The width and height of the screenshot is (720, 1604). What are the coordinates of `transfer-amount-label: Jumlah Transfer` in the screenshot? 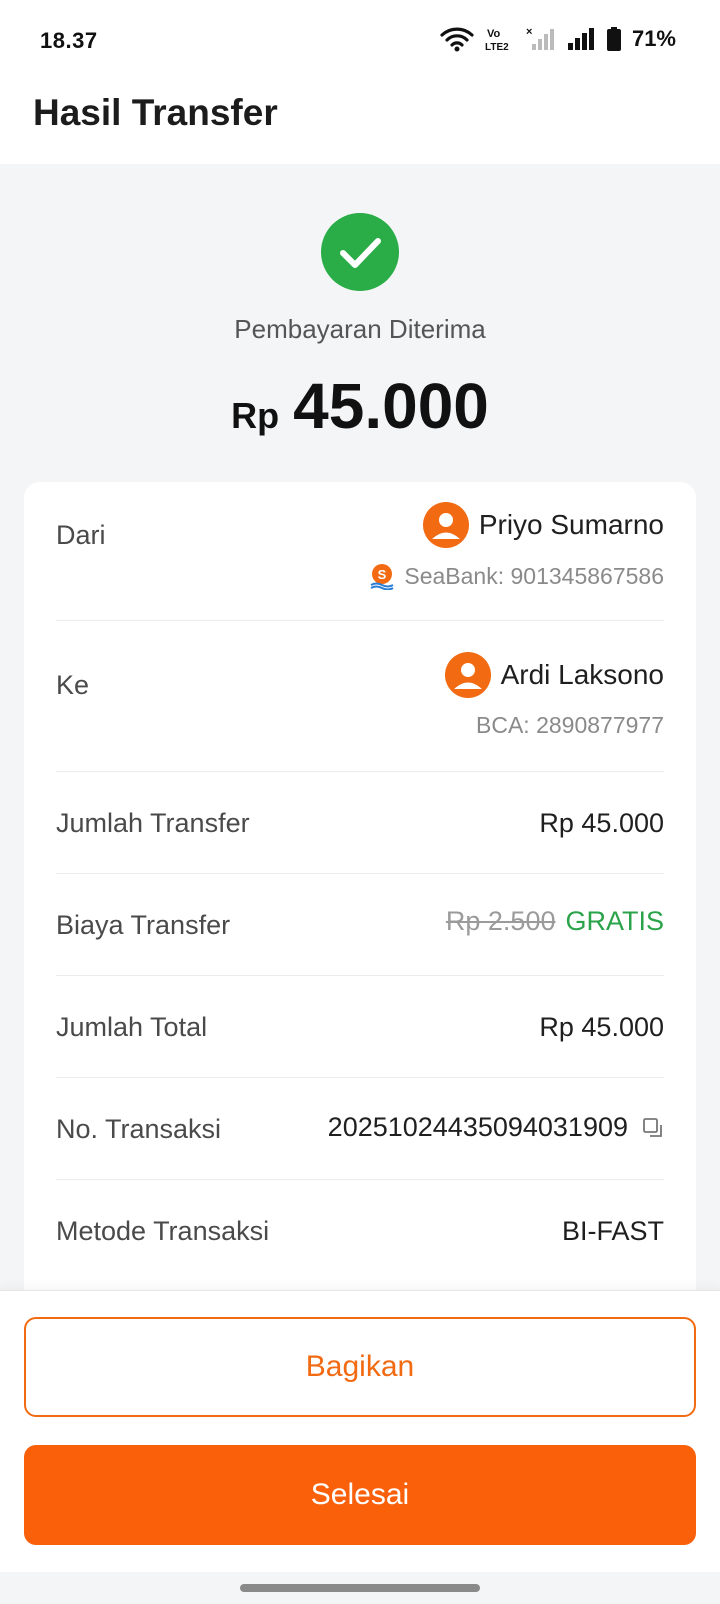 It's located at (153, 823).